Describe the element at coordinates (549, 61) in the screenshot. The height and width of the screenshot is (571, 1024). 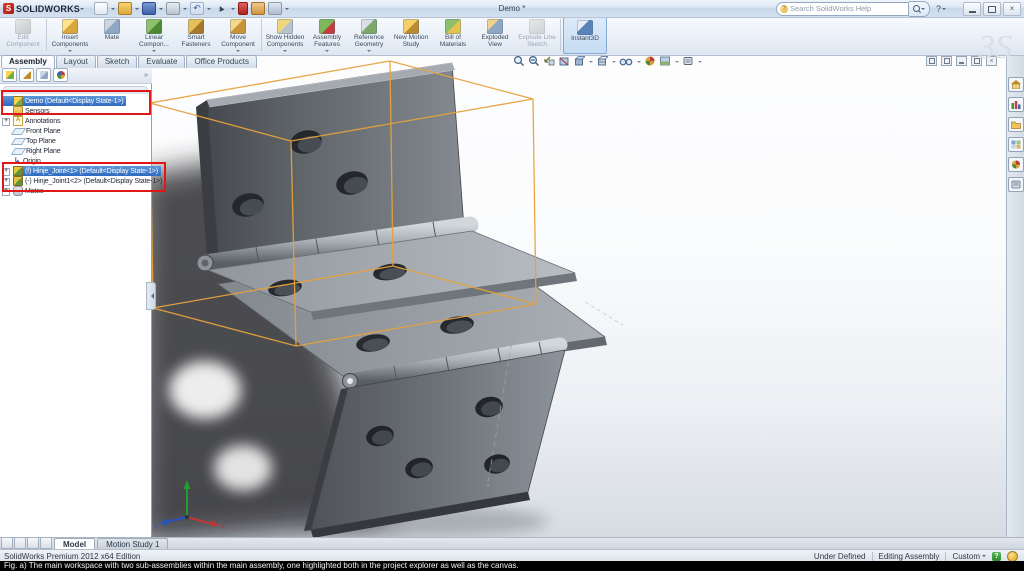
I see `previous-view-icon` at that location.